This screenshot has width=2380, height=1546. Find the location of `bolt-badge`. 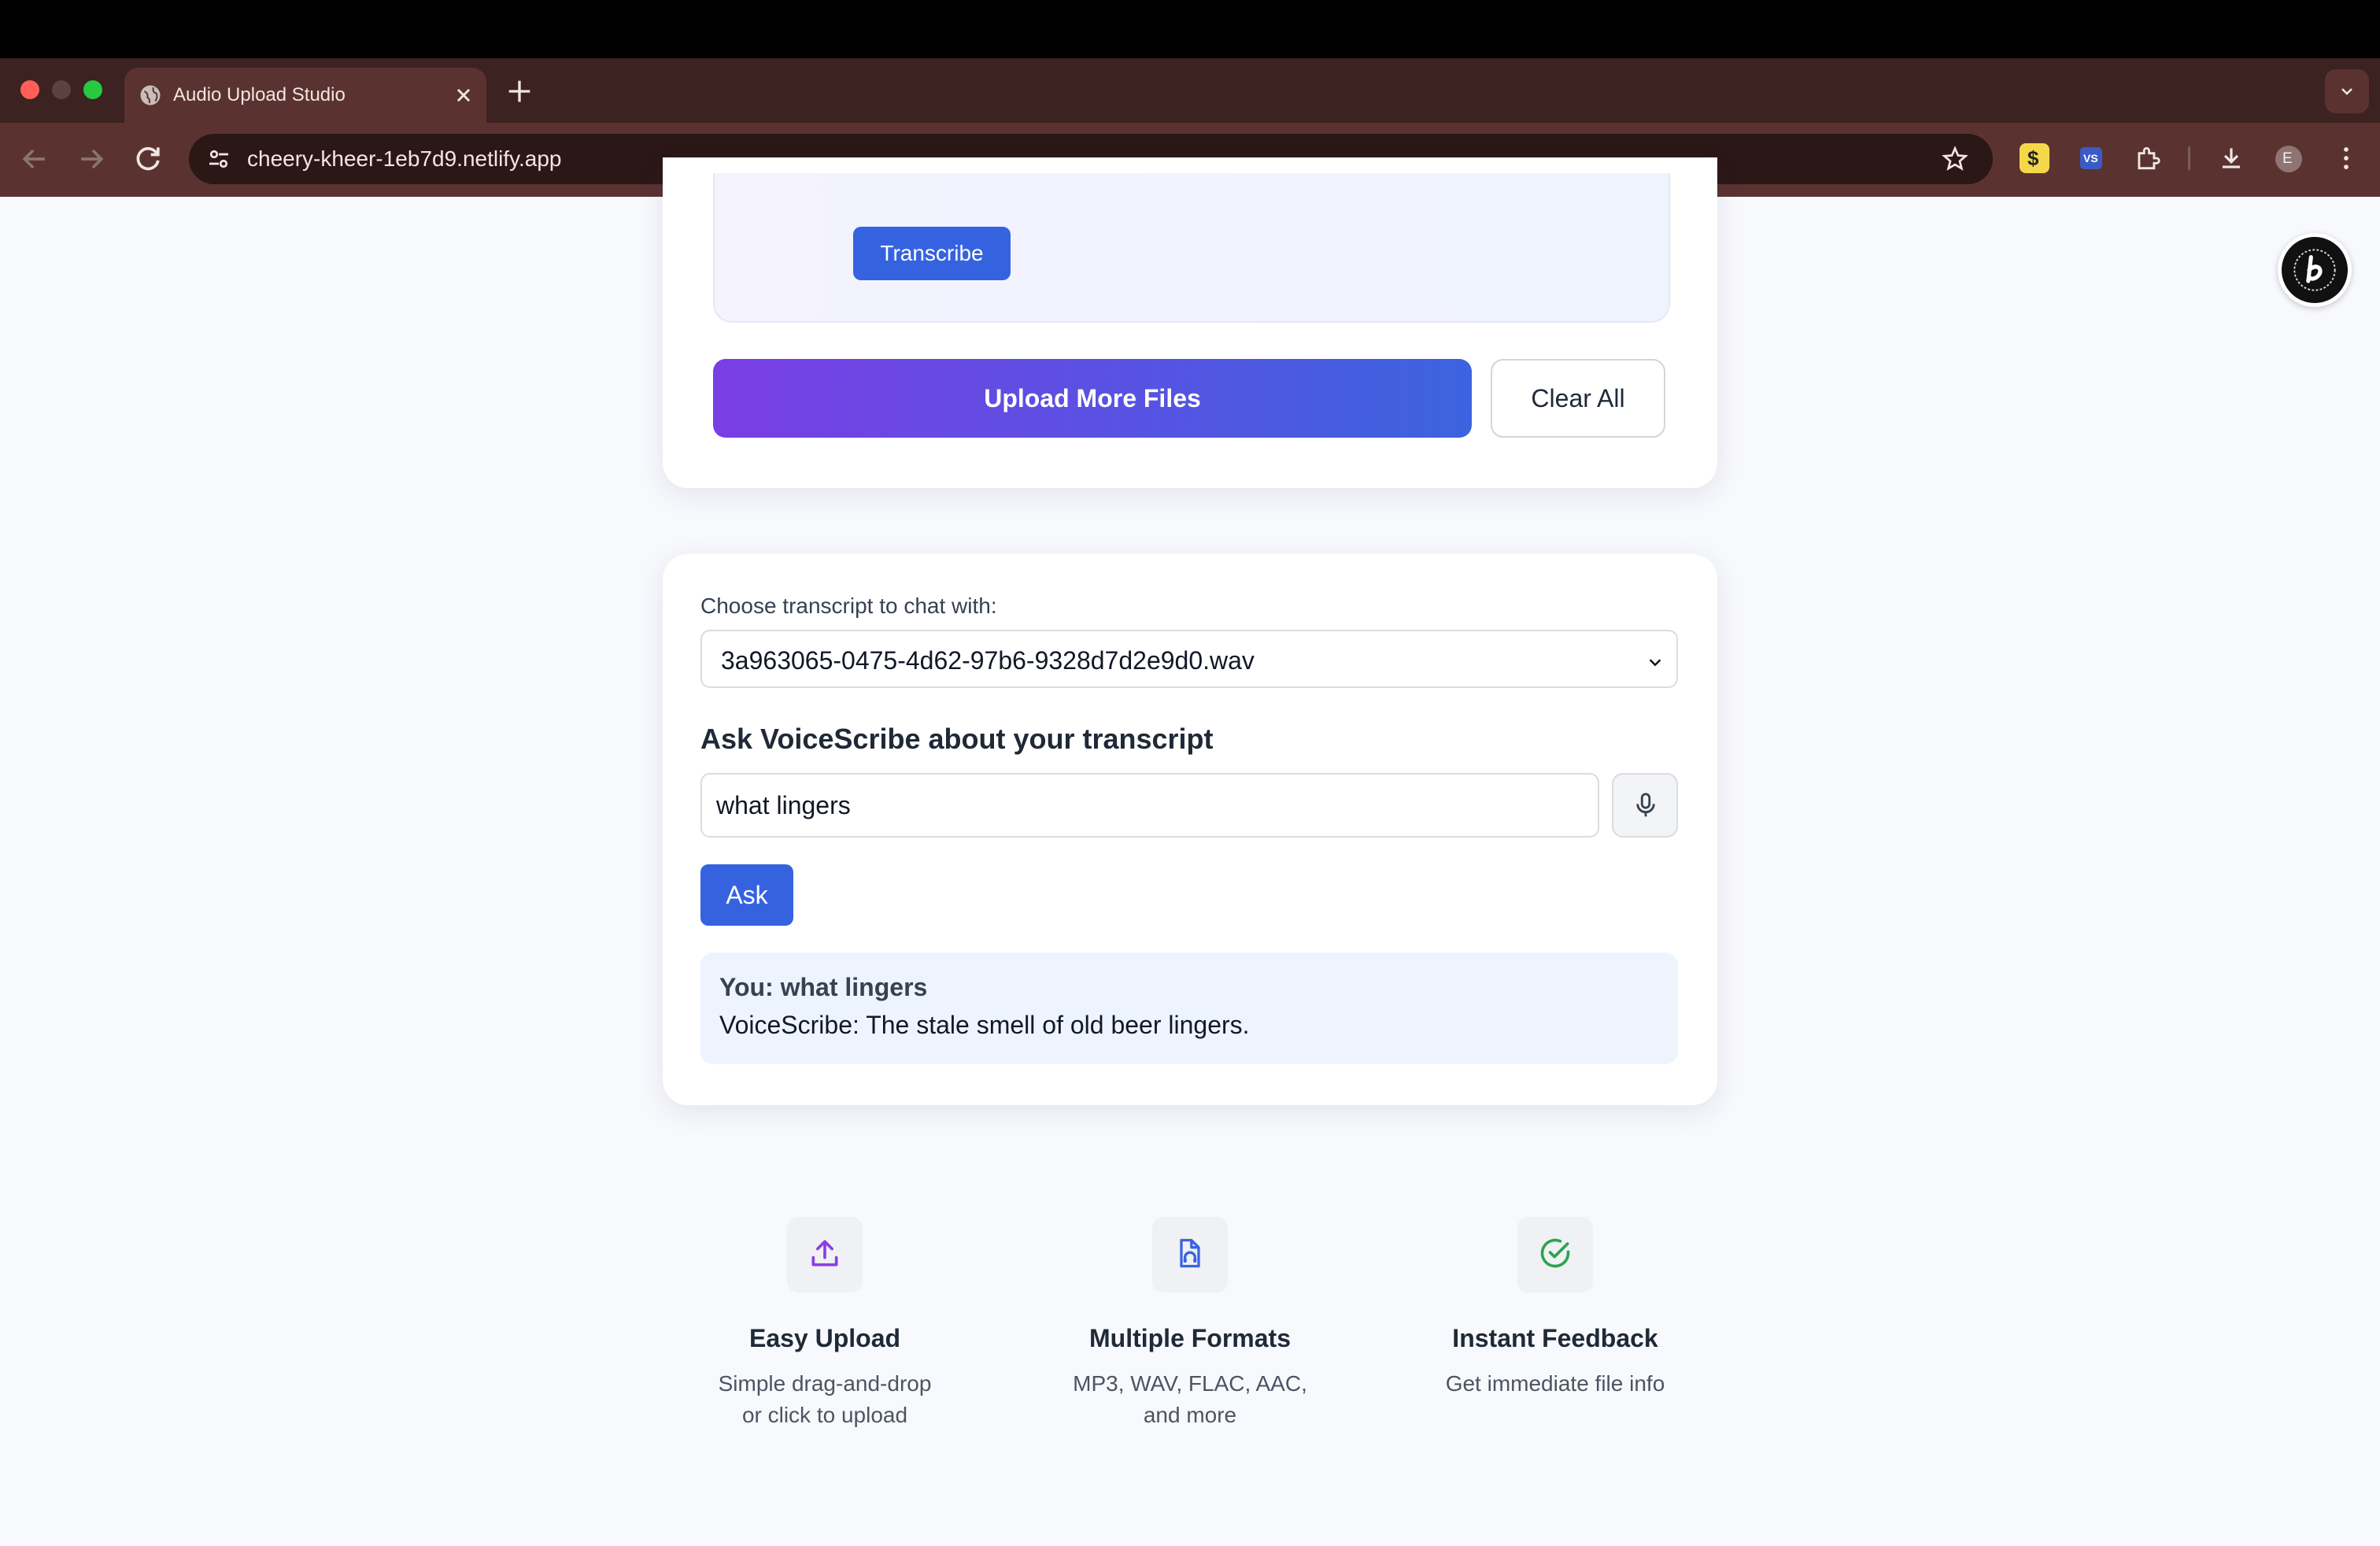

bolt-badge is located at coordinates (2315, 270).